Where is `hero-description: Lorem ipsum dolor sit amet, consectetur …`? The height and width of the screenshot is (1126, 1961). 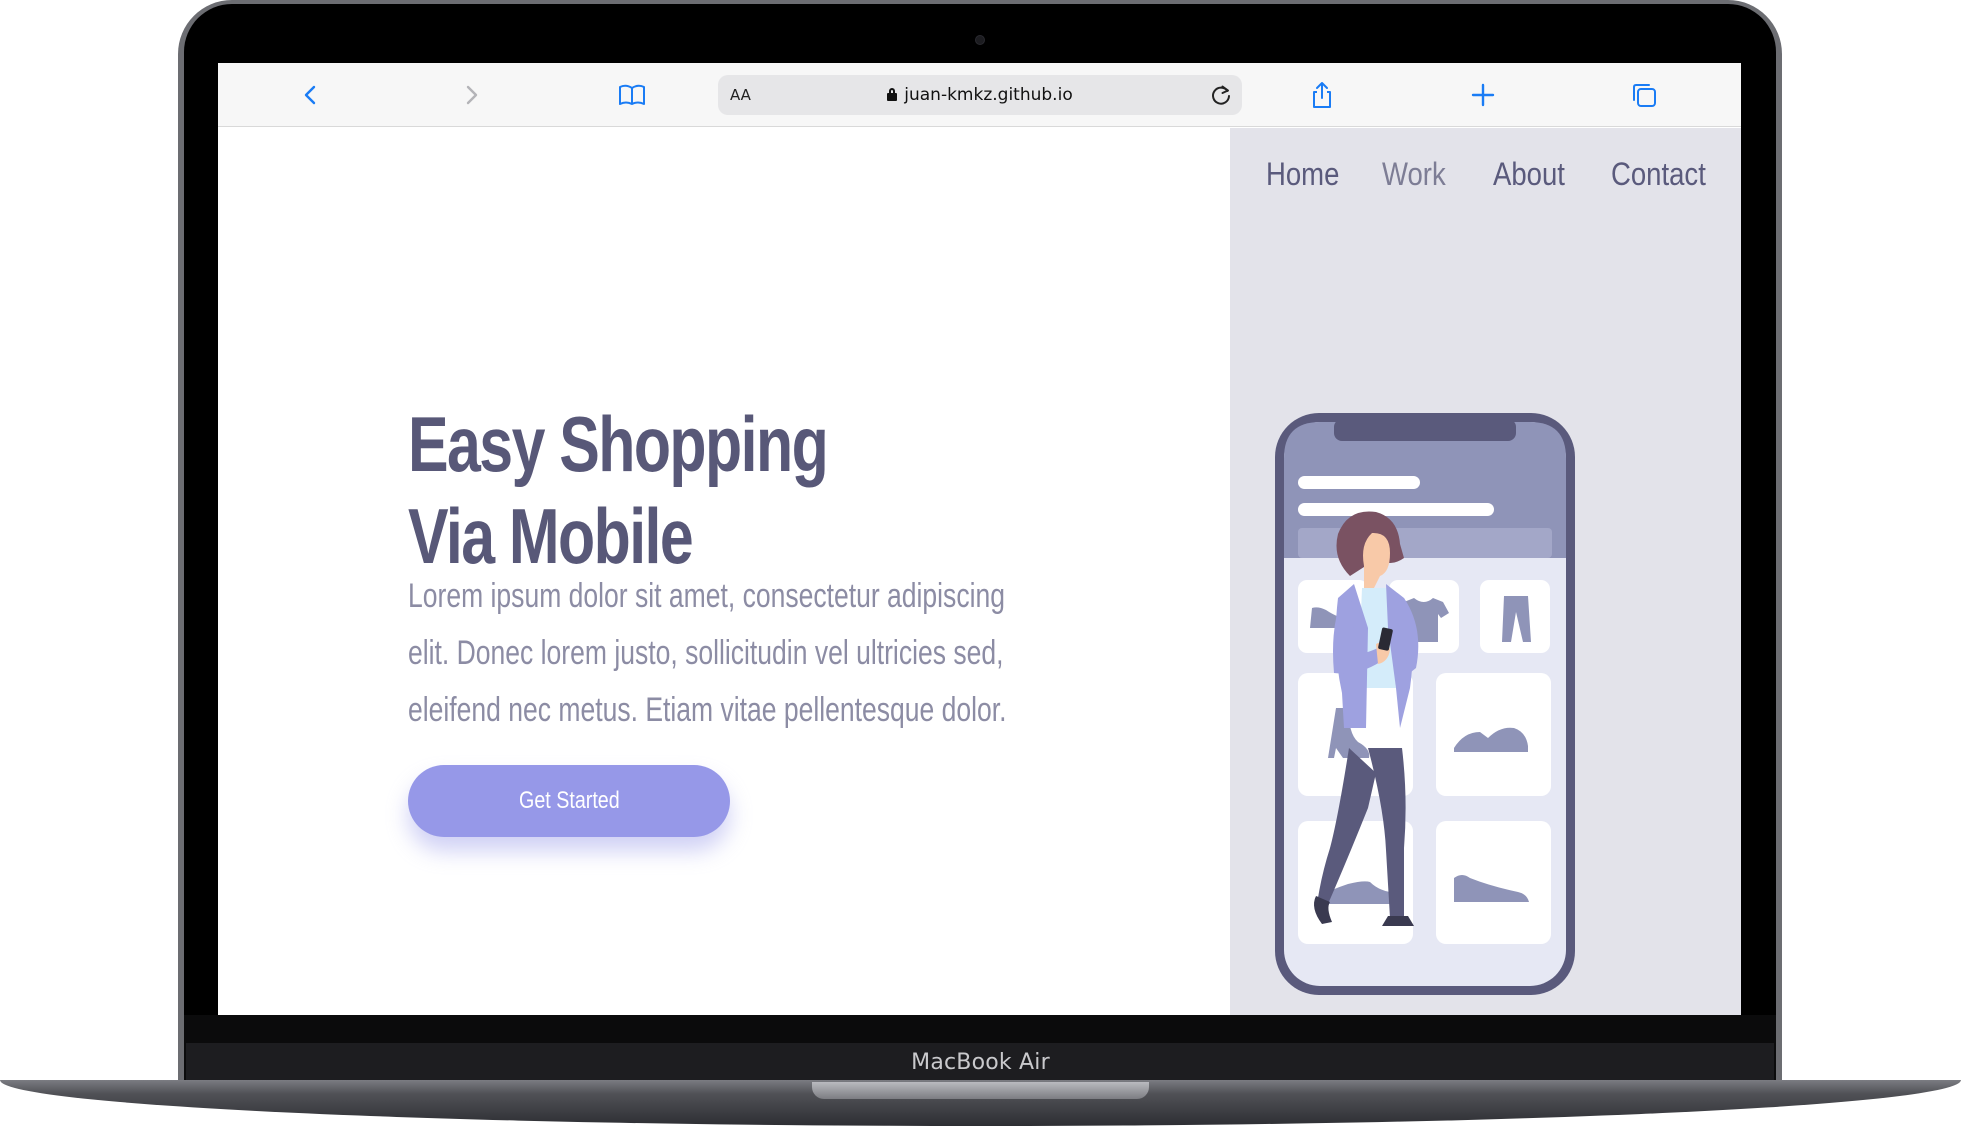
hero-description: Lorem ipsum dolor sit amet, consectetur … is located at coordinates (707, 653).